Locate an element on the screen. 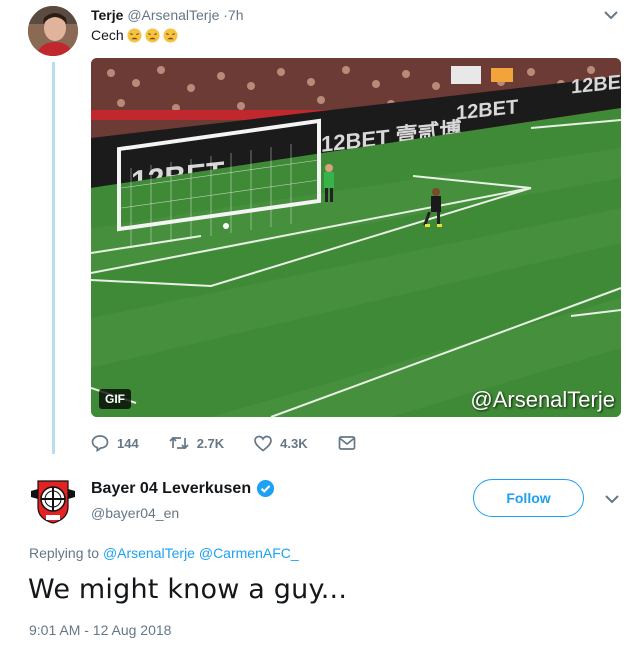  retweet-count: 2.7K is located at coordinates (210, 443).